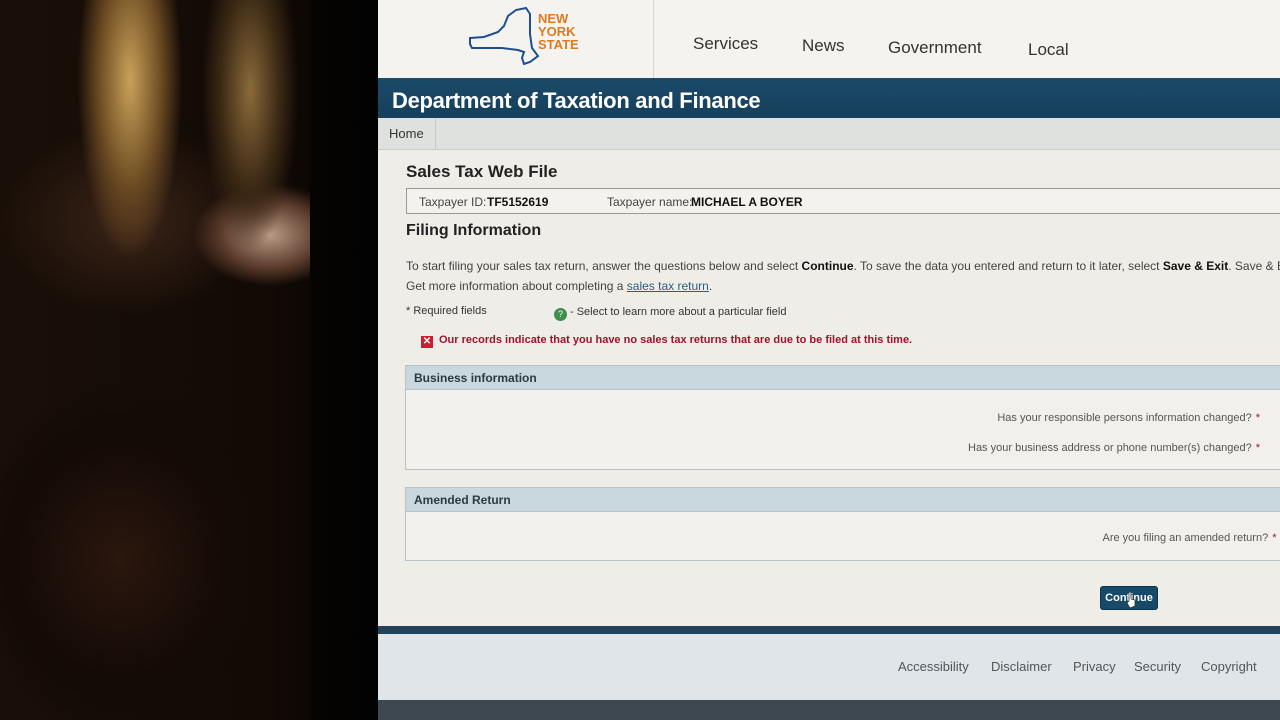 The height and width of the screenshot is (720, 1280). I want to click on amended-return-question: Are you filing an amended return?* Ye, so click(1191, 538).